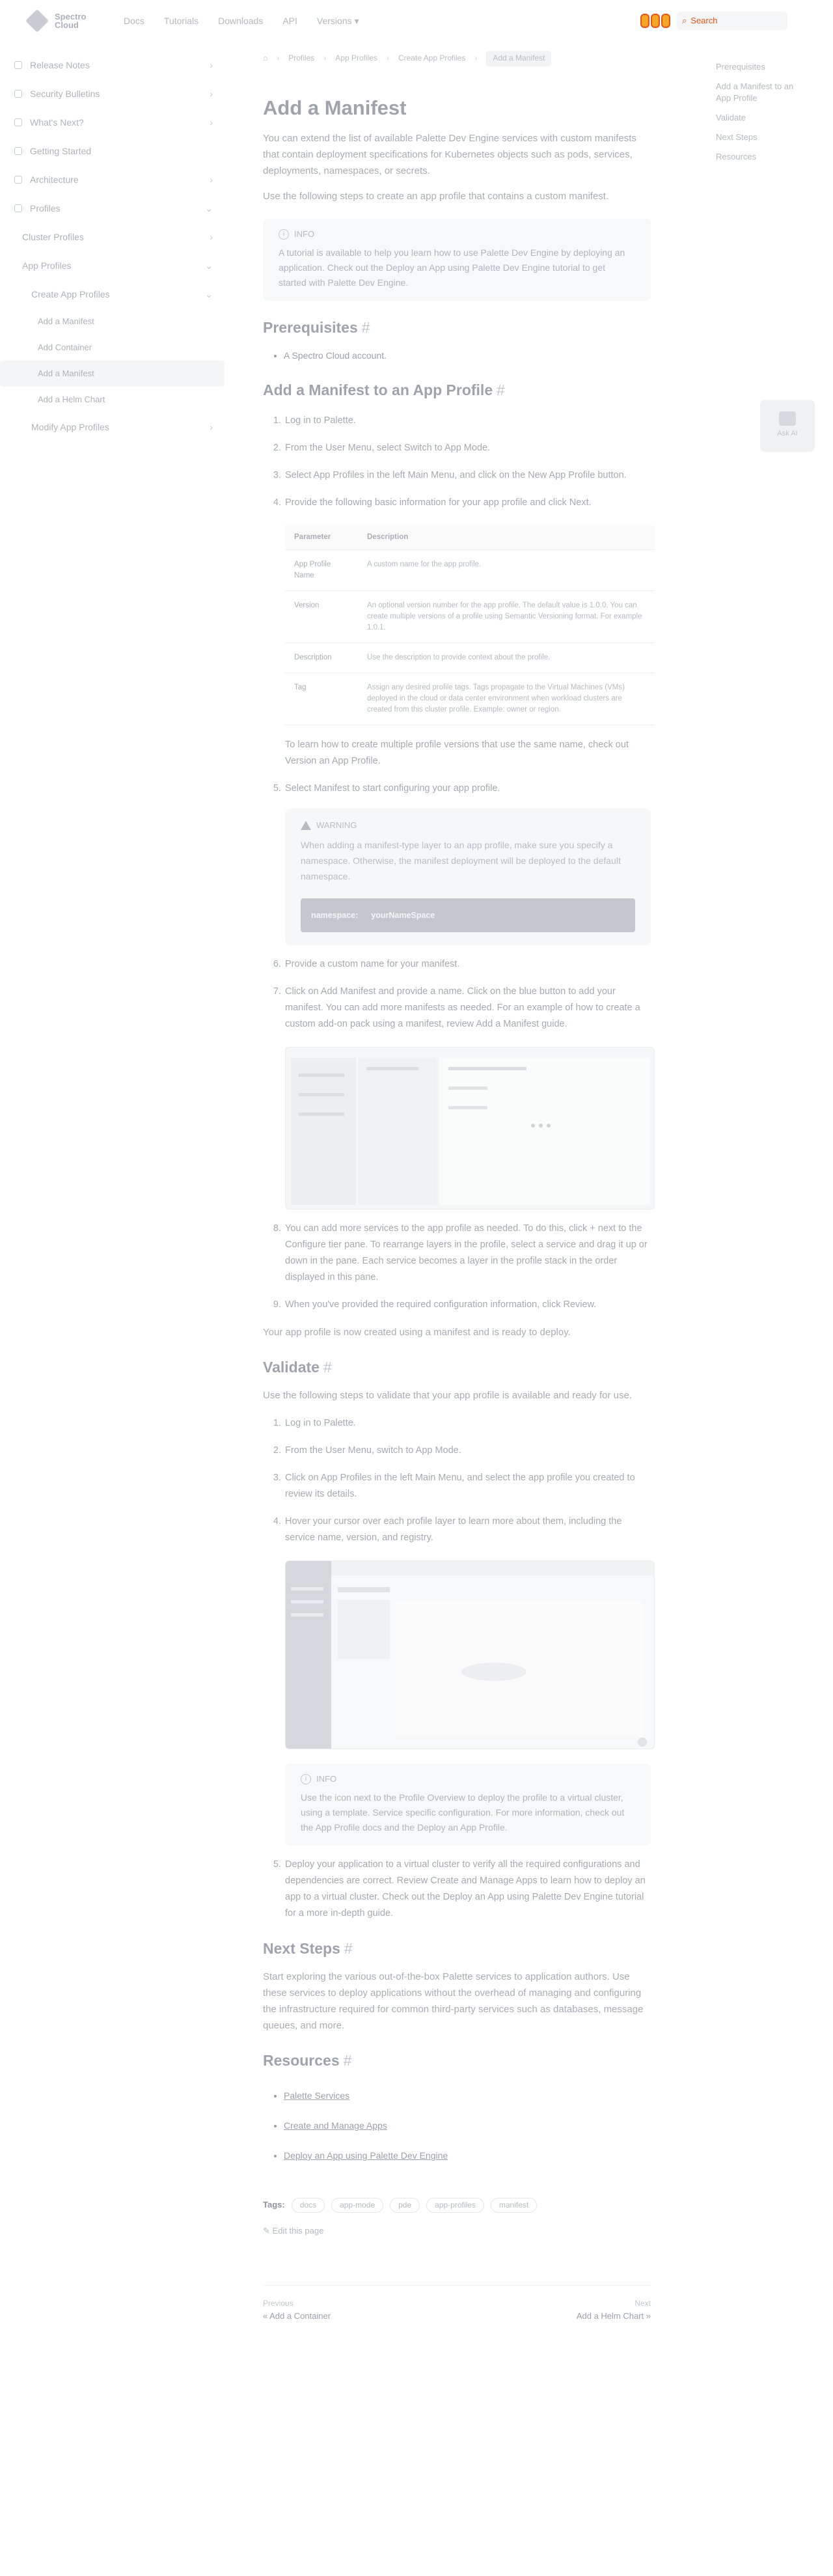 The width and height of the screenshot is (833, 2576). I want to click on logo: Spectro Cloud, so click(59, 20).